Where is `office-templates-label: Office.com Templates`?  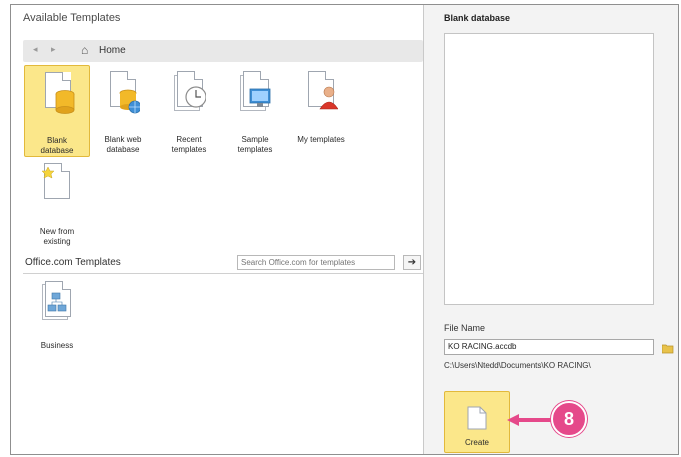
office-templates-label: Office.com Templates is located at coordinates (73, 262).